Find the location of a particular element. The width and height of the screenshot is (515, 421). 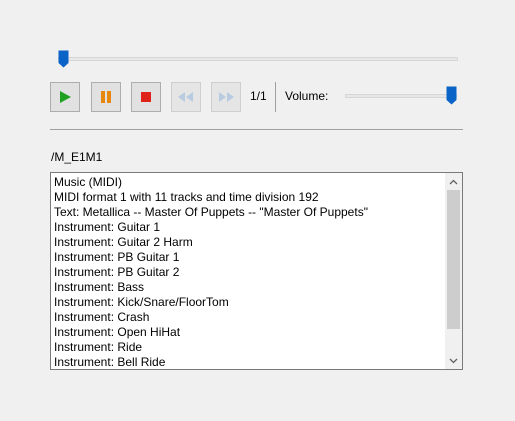

info-line: Instrument: Bass is located at coordinates (99, 287).